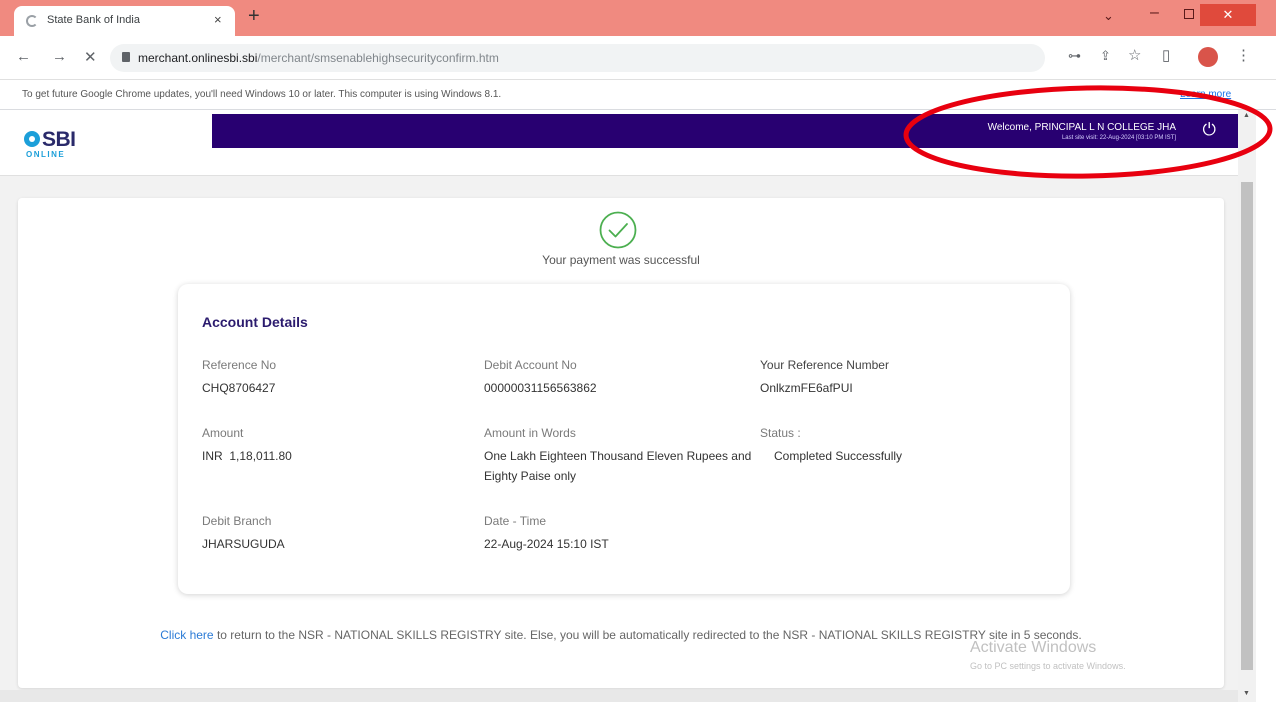  What do you see at coordinates (546, 544) in the screenshot?
I see `datetime-value: 22-Aug-2024 15:10 IST` at bounding box center [546, 544].